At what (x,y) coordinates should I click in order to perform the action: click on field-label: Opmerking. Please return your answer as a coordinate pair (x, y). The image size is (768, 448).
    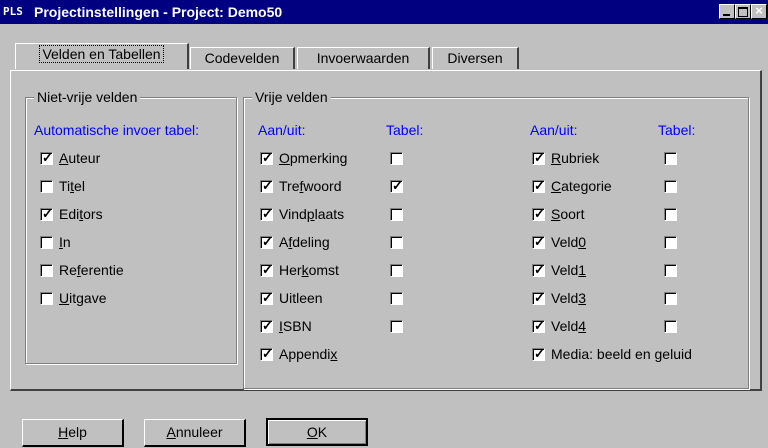
    Looking at the image, I should click on (313, 158).